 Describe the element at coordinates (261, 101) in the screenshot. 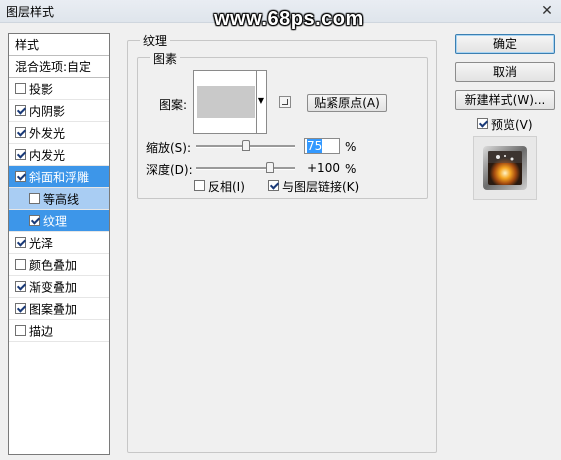

I see `chevron-down-icon: ▼` at that location.